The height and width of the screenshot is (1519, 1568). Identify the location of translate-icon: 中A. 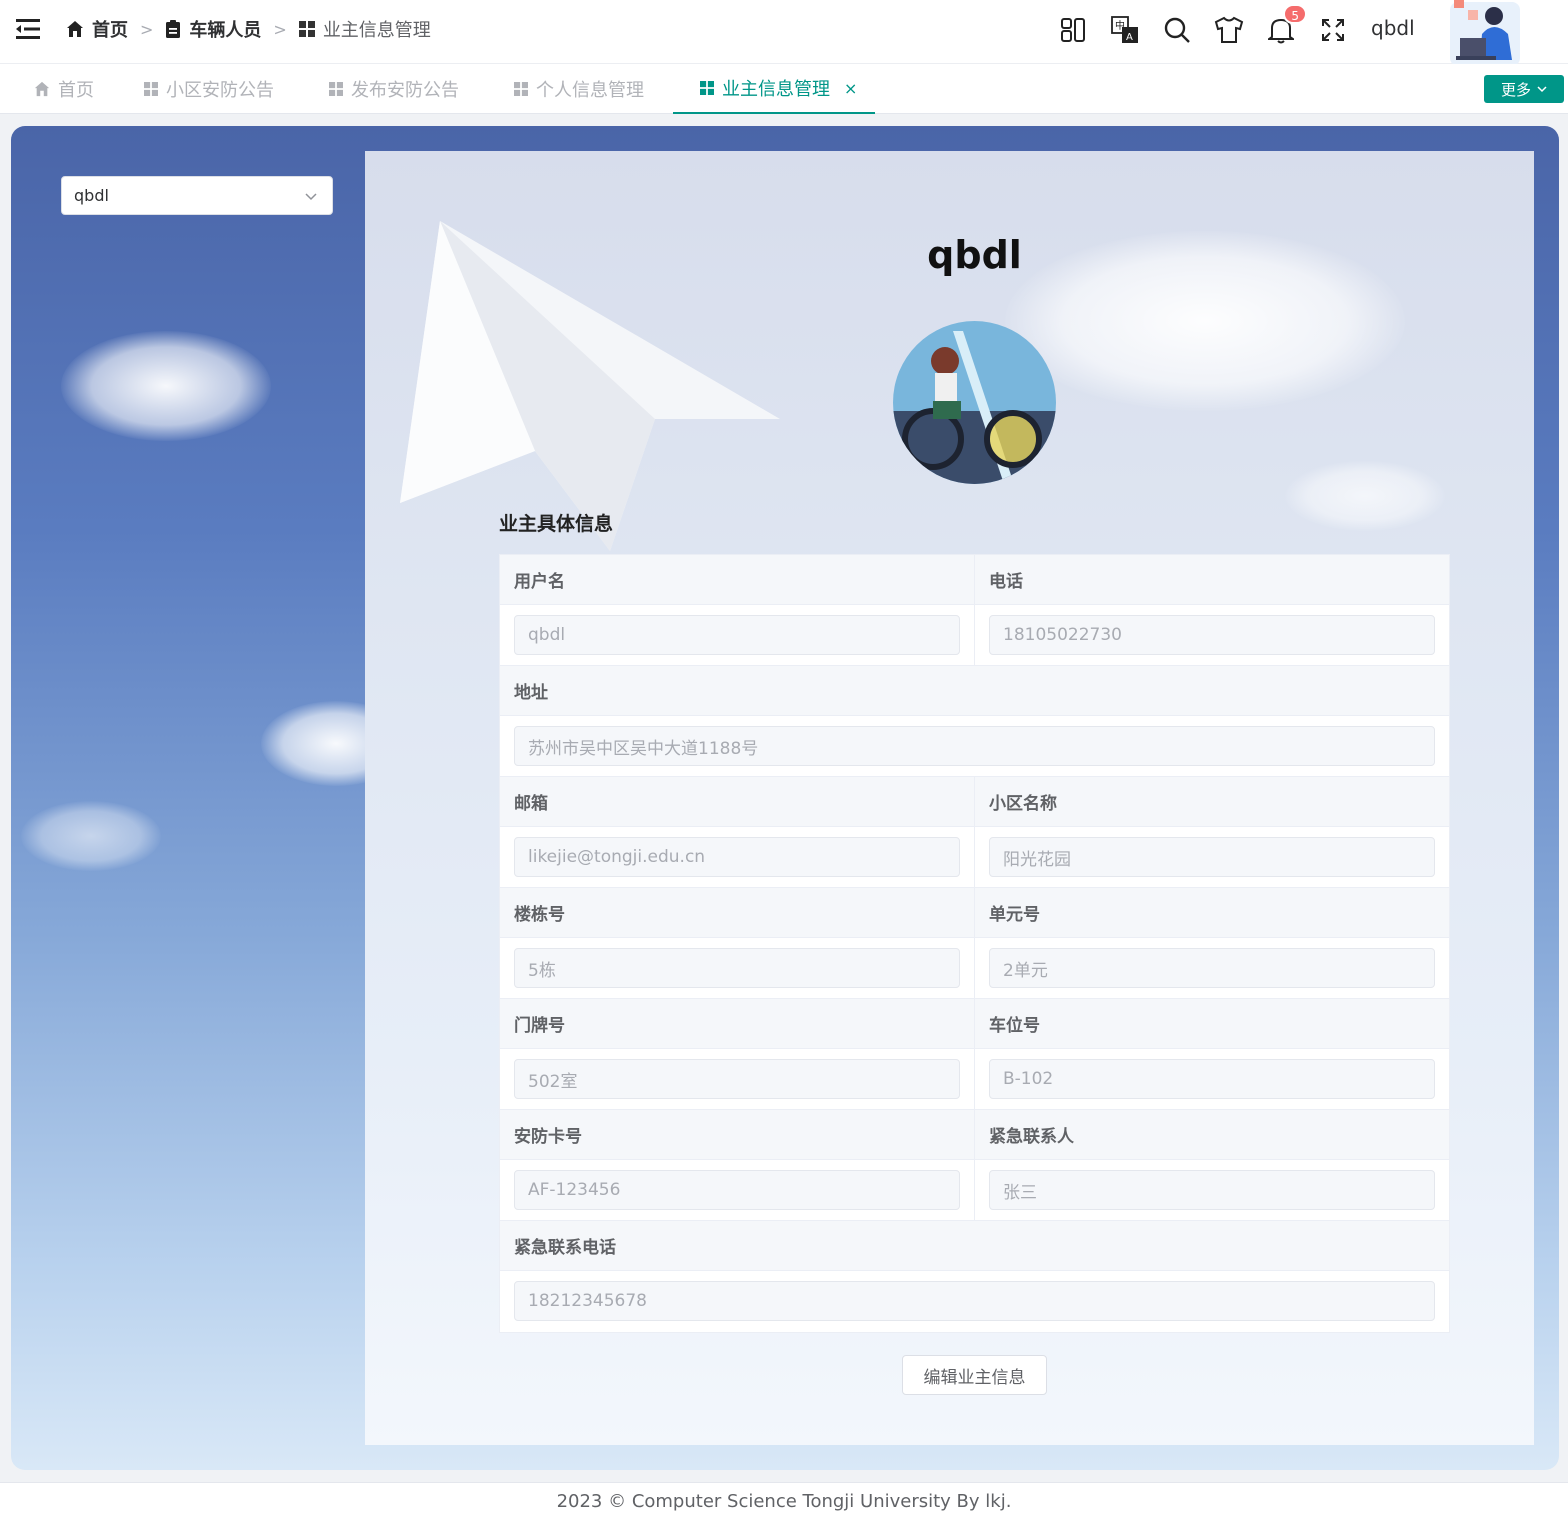
(1125, 30).